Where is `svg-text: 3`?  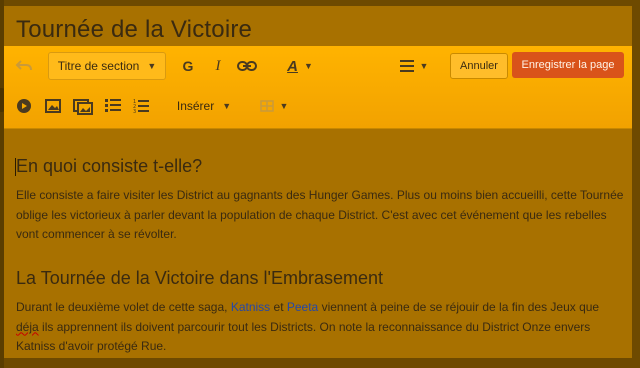
svg-text: 3 is located at coordinates (134, 111).